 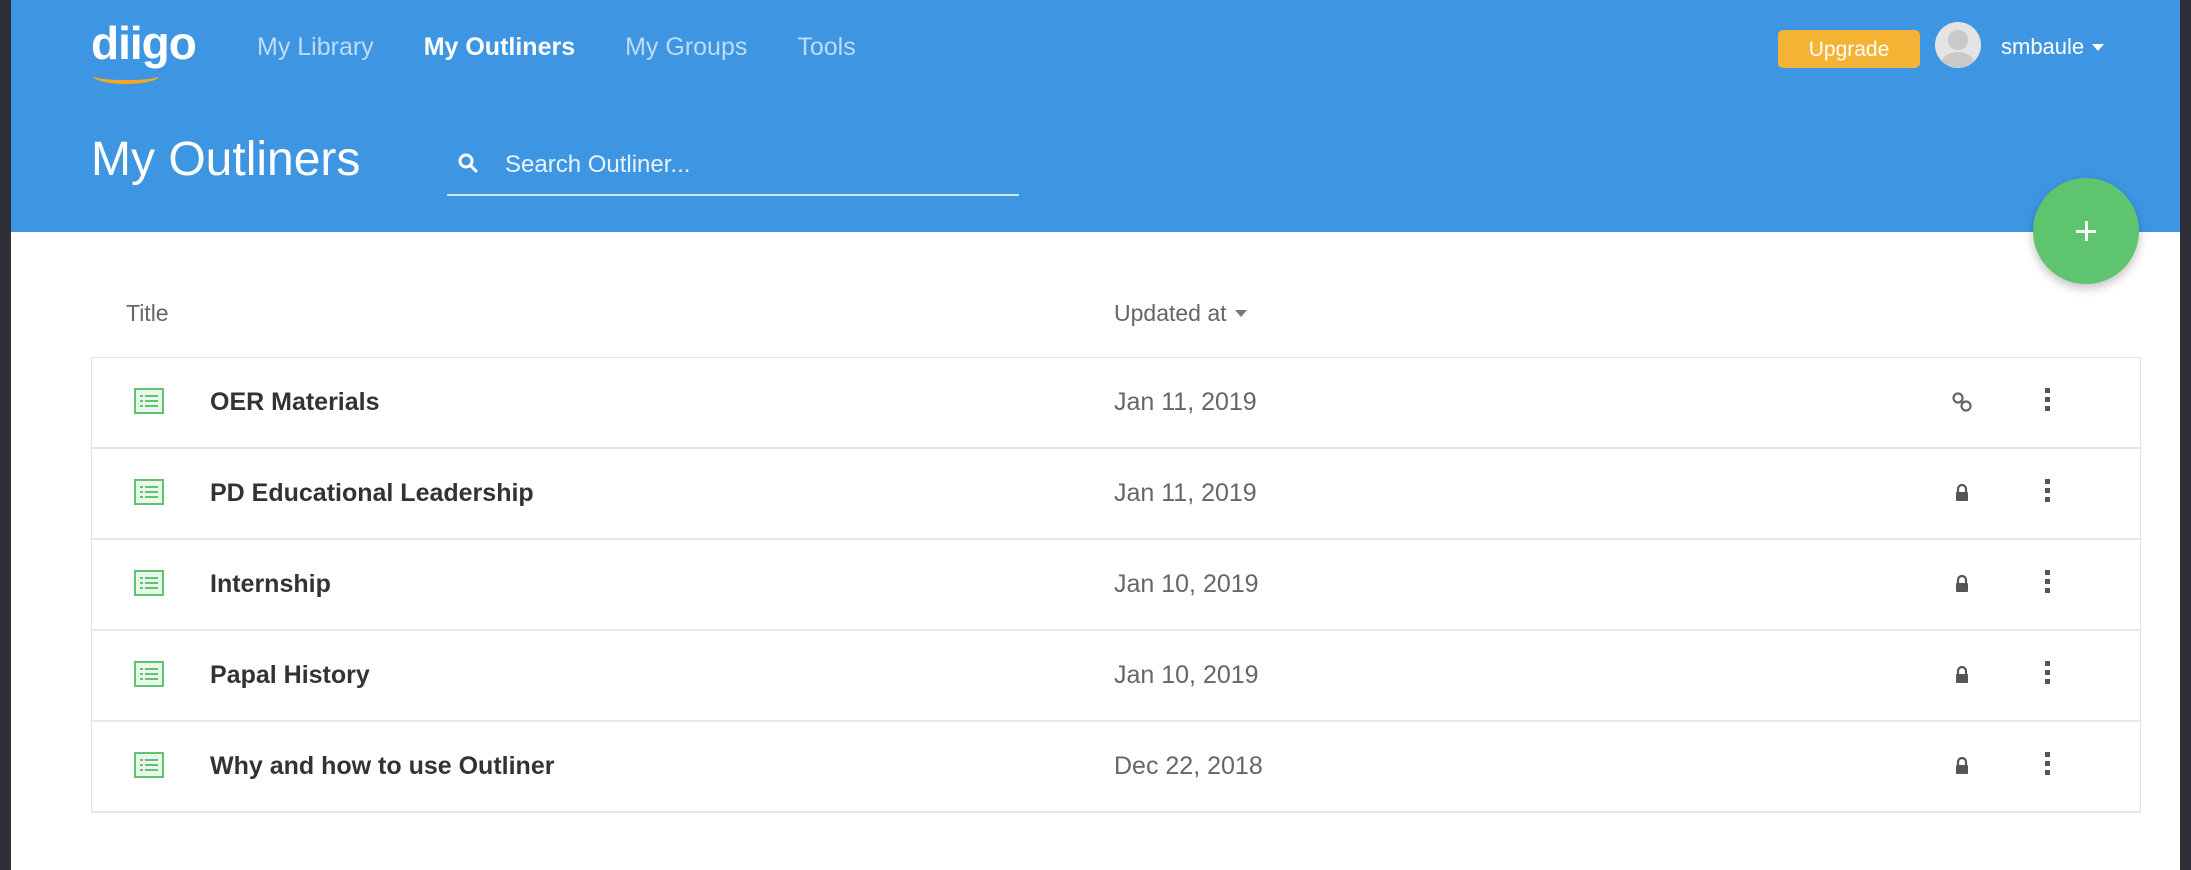 I want to click on outliner-row: Papal History Jan 10, 2019, so click(x=1116, y=676).